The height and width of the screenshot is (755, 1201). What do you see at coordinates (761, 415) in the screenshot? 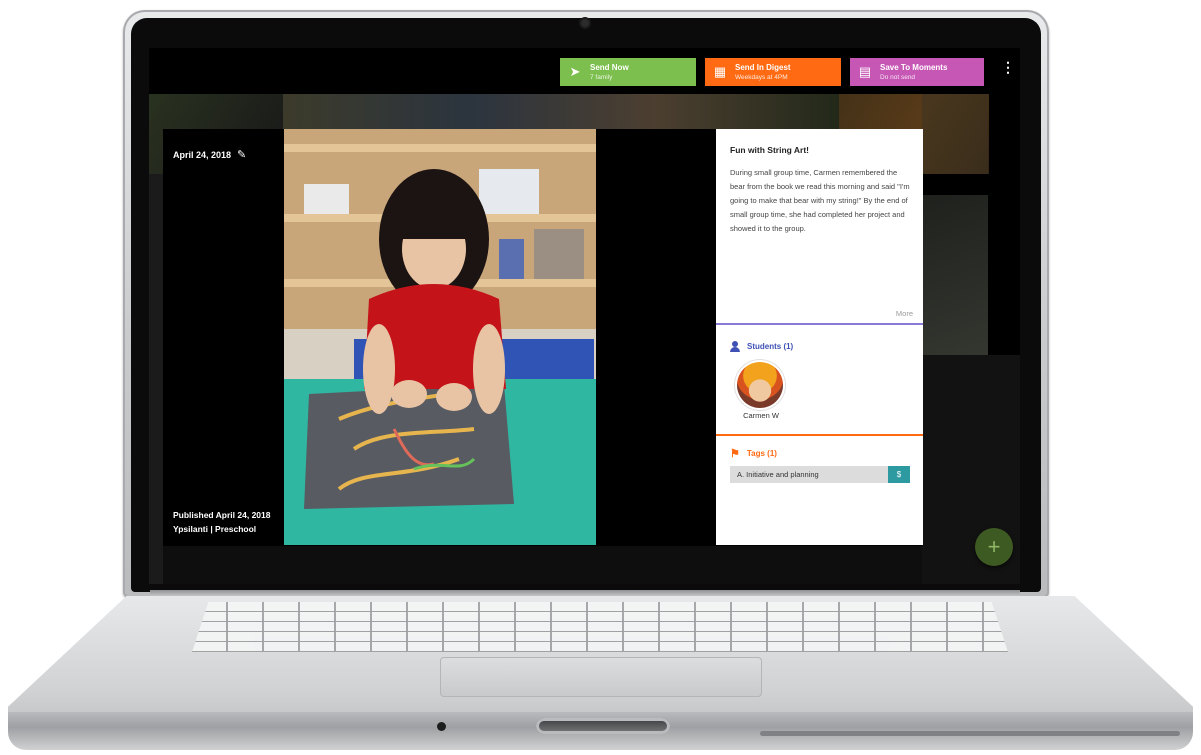
I see `student-name: Carmen W` at bounding box center [761, 415].